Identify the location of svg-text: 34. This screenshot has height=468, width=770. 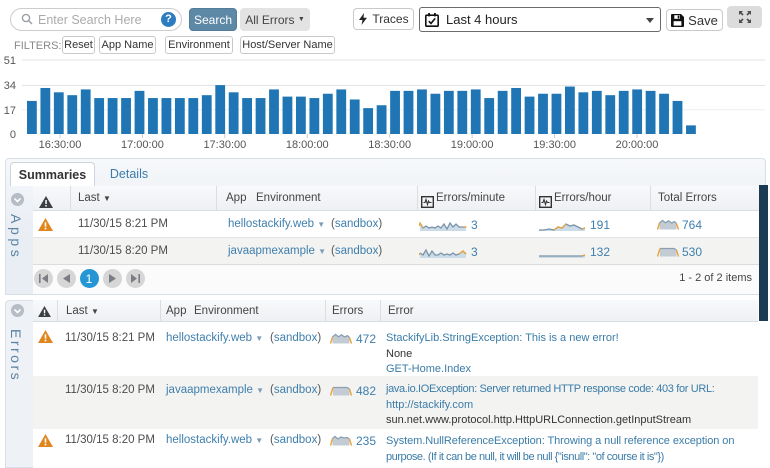
(10, 86).